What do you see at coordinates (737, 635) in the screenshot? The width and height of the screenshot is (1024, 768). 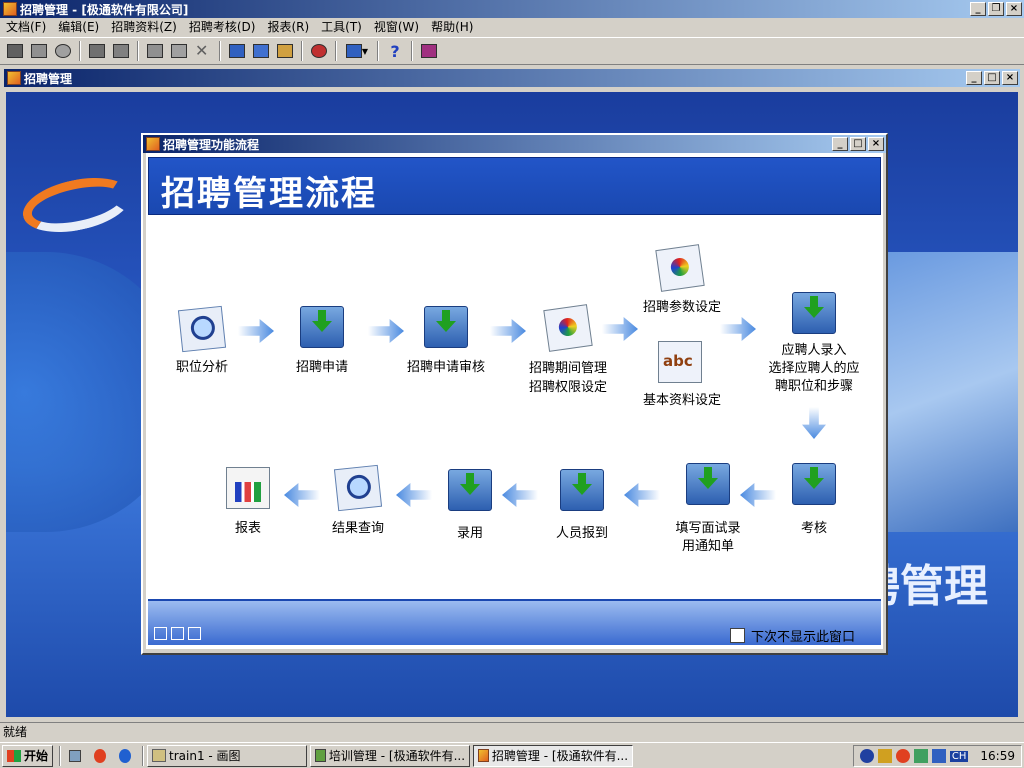 I see `checkbox-box` at bounding box center [737, 635].